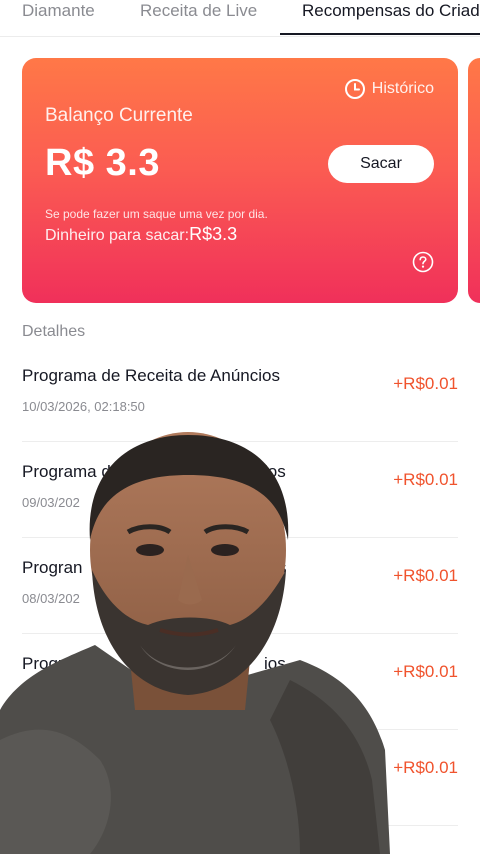 The height and width of the screenshot is (854, 480). Describe the element at coordinates (51, 502) in the screenshot. I see `transaction-date: 09/03/202` at that location.